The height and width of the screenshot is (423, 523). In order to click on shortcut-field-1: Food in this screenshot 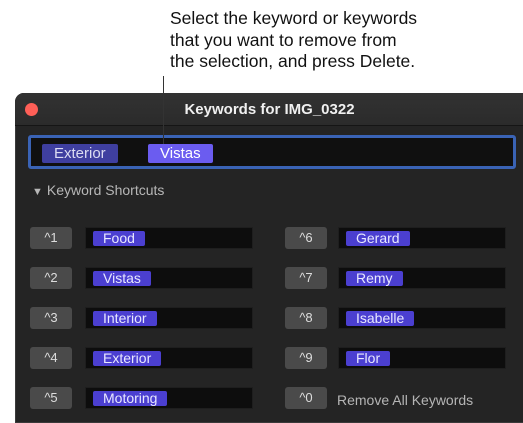, I will do `click(169, 238)`.